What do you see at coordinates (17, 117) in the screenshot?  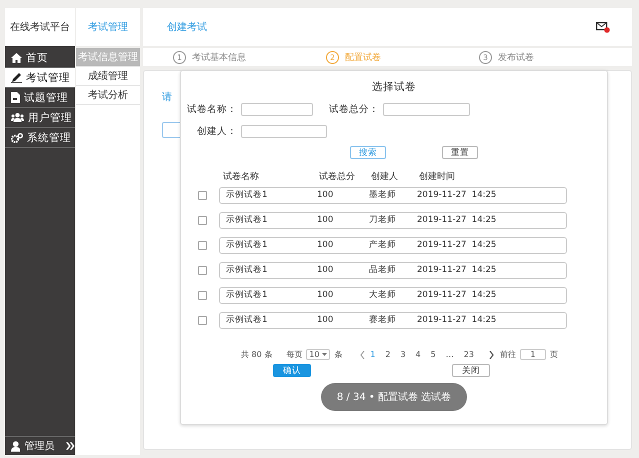 I see `users-icon` at bounding box center [17, 117].